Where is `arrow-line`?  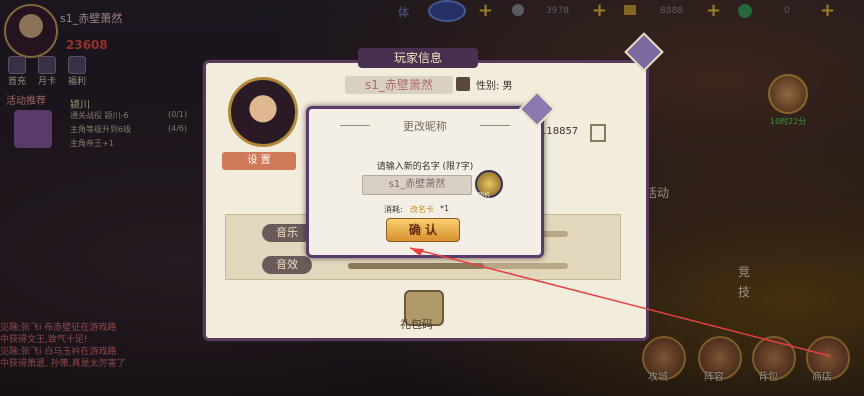 arrow-line is located at coordinates (620, 302).